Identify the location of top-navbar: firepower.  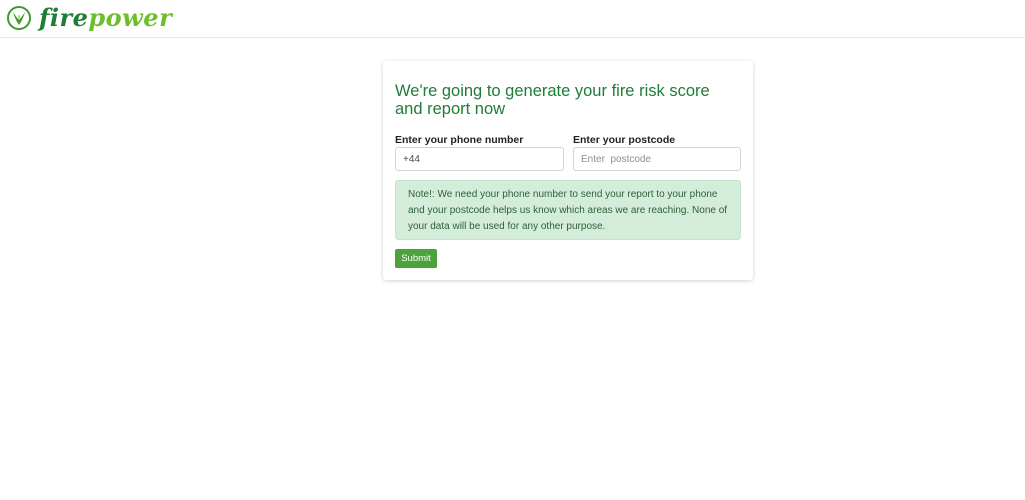
(512, 19).